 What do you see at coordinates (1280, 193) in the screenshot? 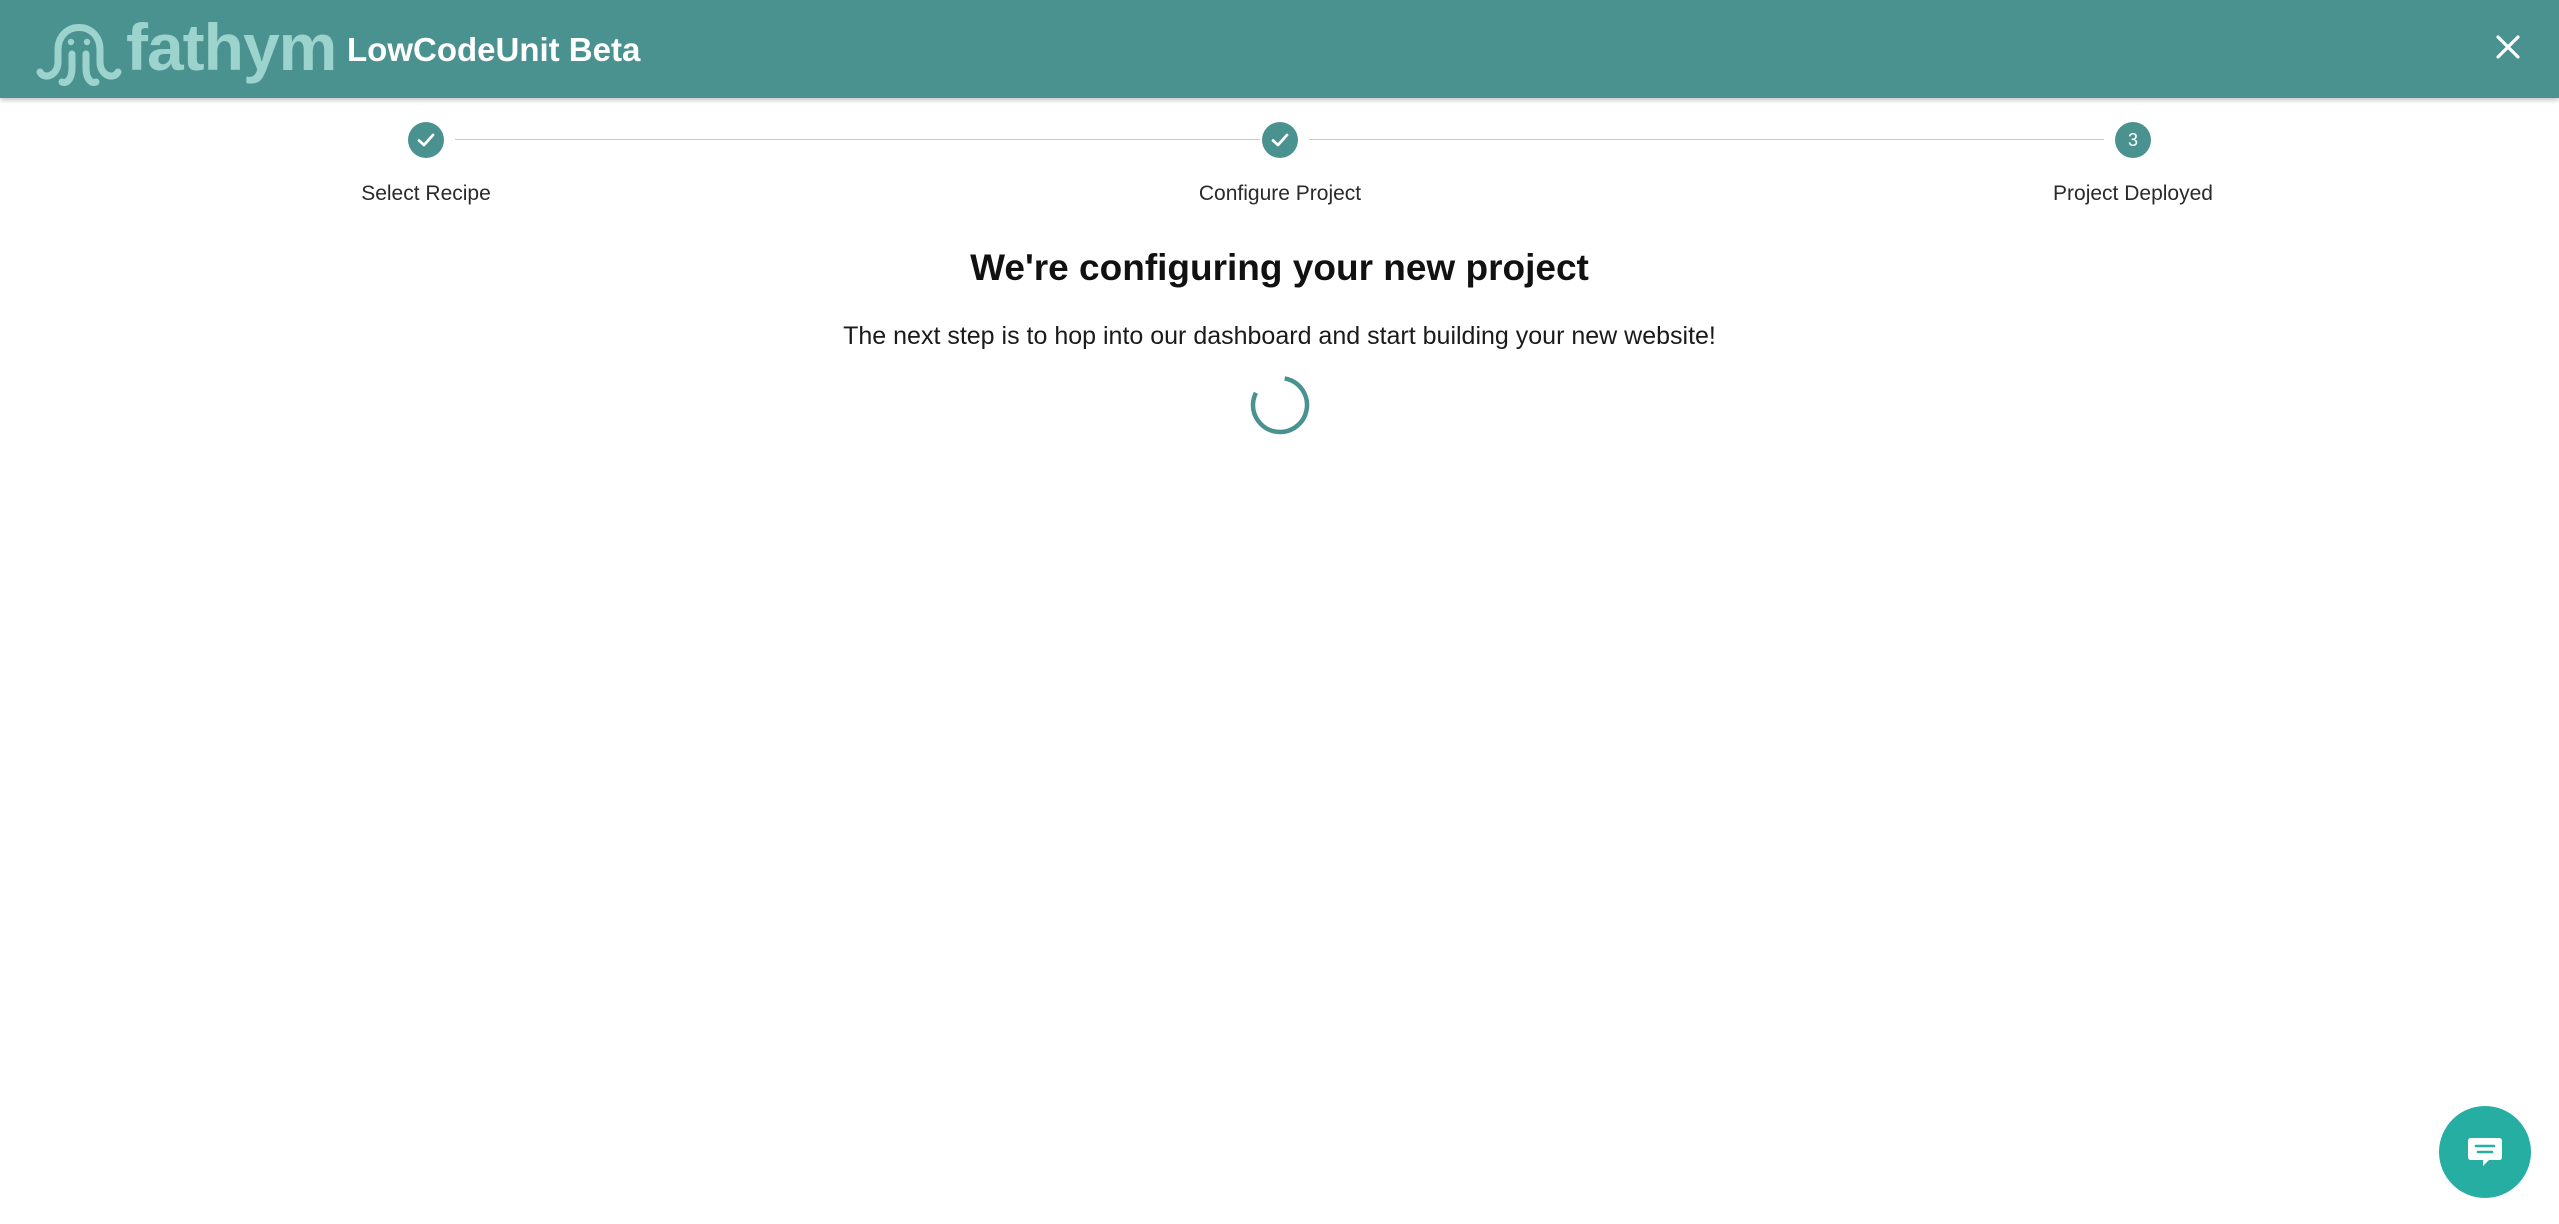
I see `step-label: Configure Project` at bounding box center [1280, 193].